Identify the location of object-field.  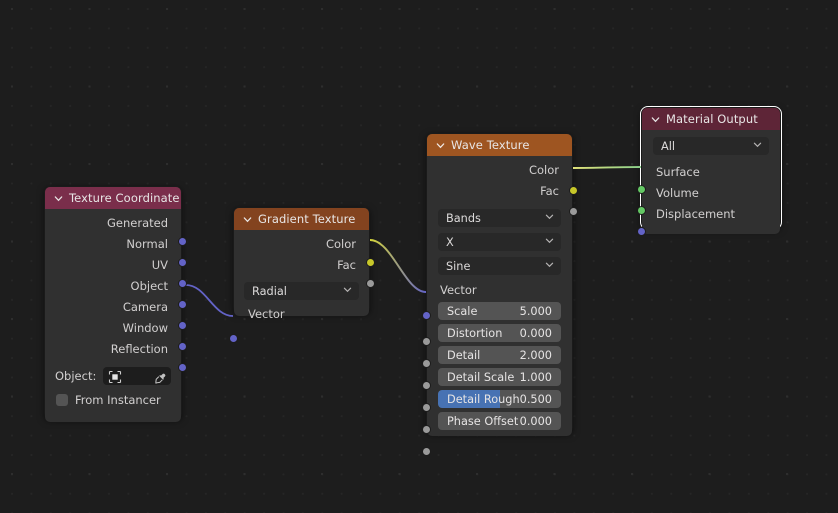
(137, 376).